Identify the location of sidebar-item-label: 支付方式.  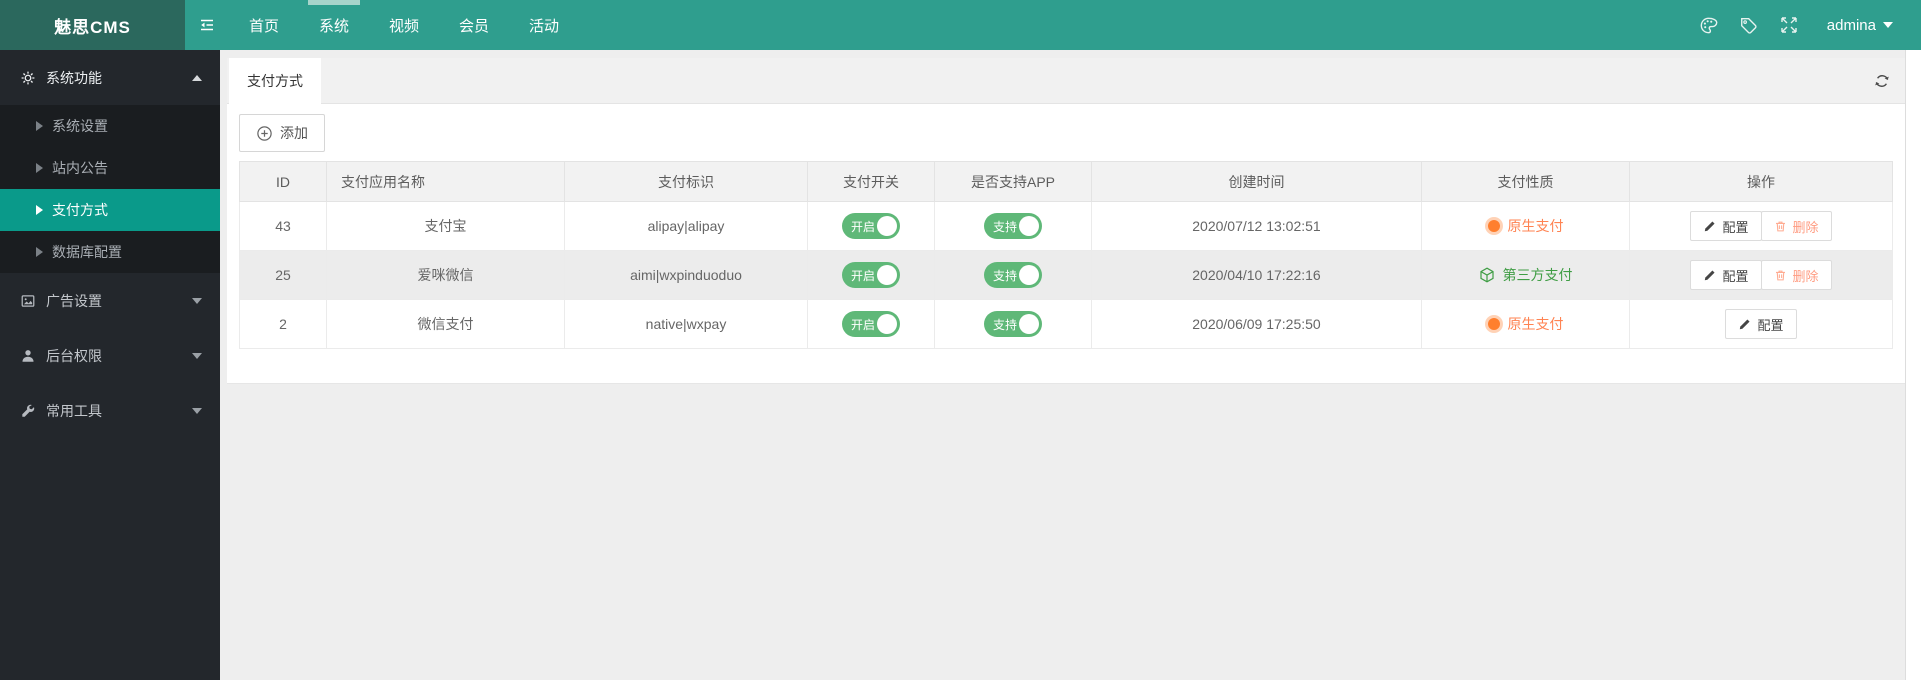
(80, 210).